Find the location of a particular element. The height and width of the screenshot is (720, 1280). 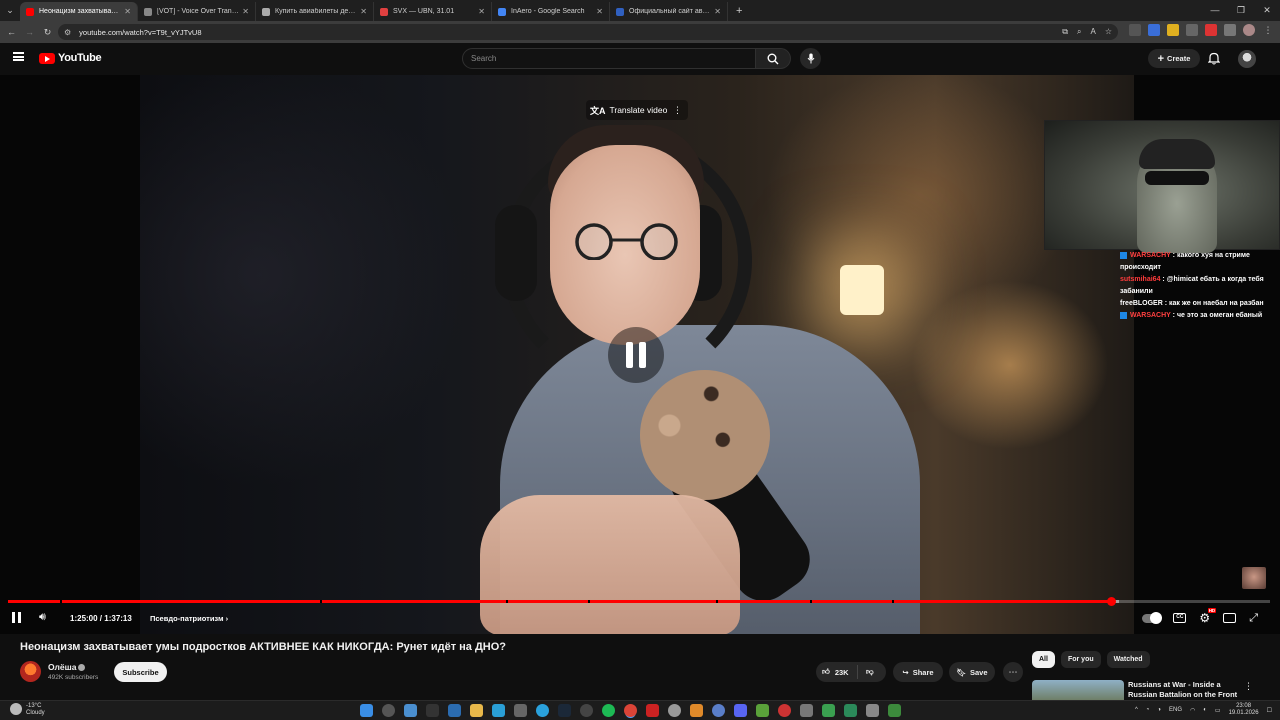

translate-page-icon: A is located at coordinates (1092, 32).